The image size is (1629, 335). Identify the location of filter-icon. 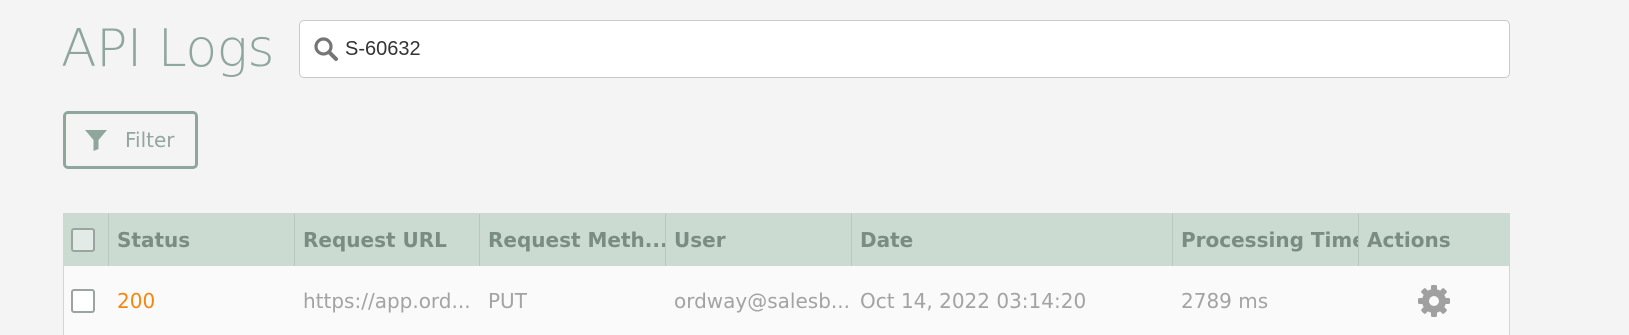
(96, 140).